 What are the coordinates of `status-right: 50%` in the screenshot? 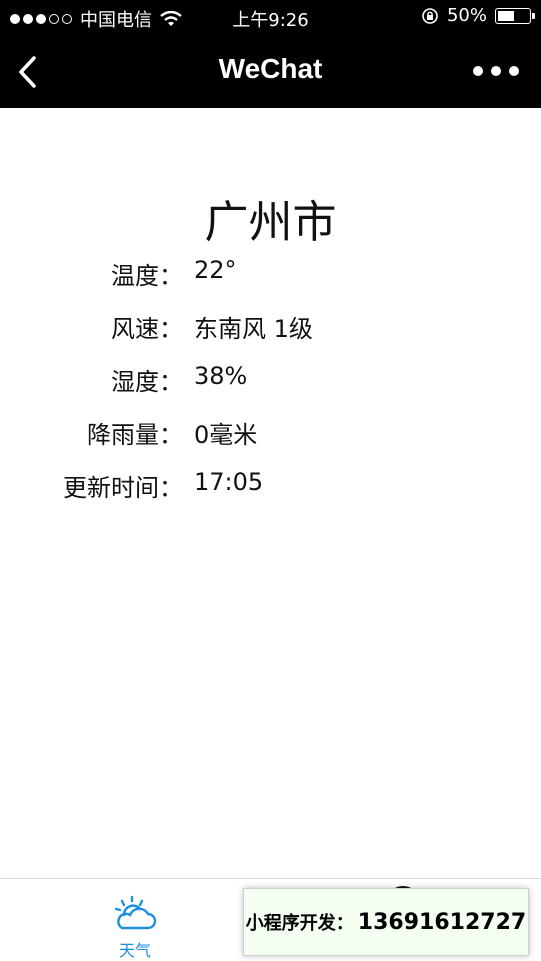 It's located at (478, 15).